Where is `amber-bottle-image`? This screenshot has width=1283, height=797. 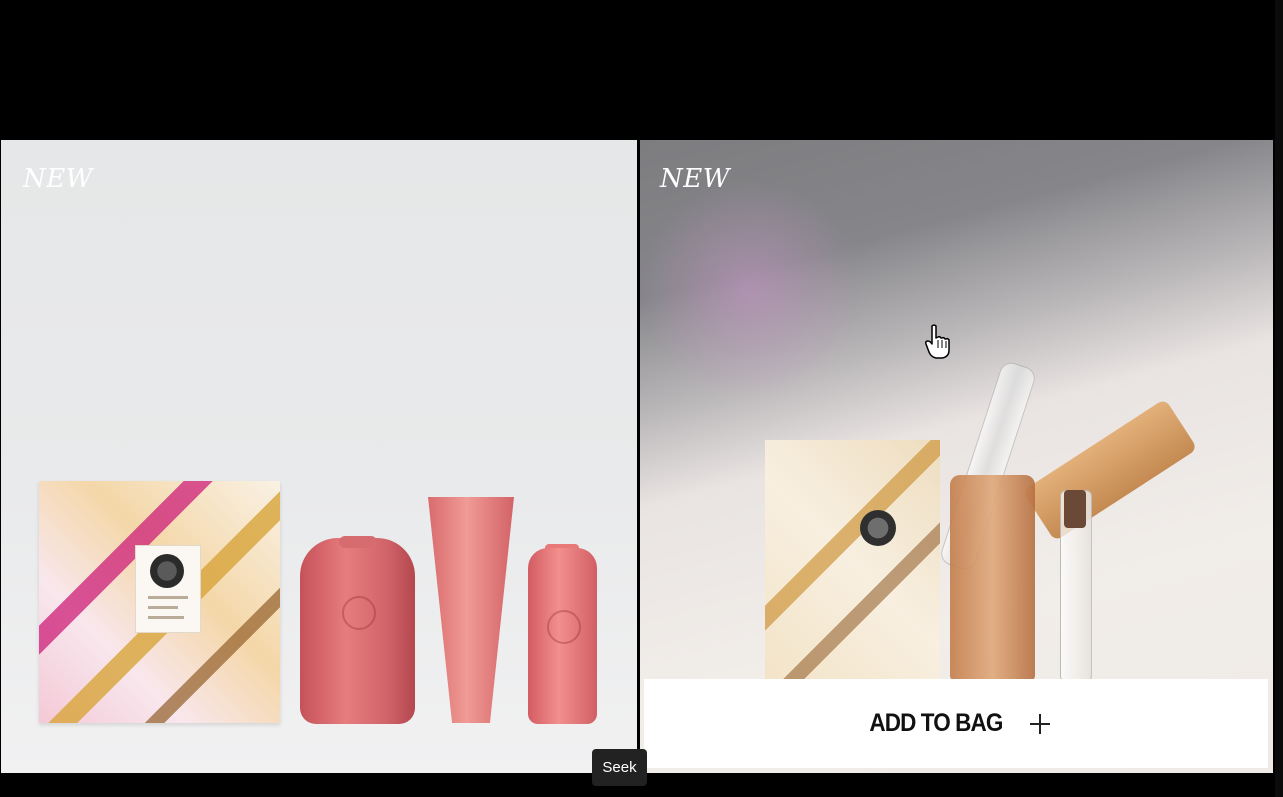
amber-bottle-image is located at coordinates (992, 577).